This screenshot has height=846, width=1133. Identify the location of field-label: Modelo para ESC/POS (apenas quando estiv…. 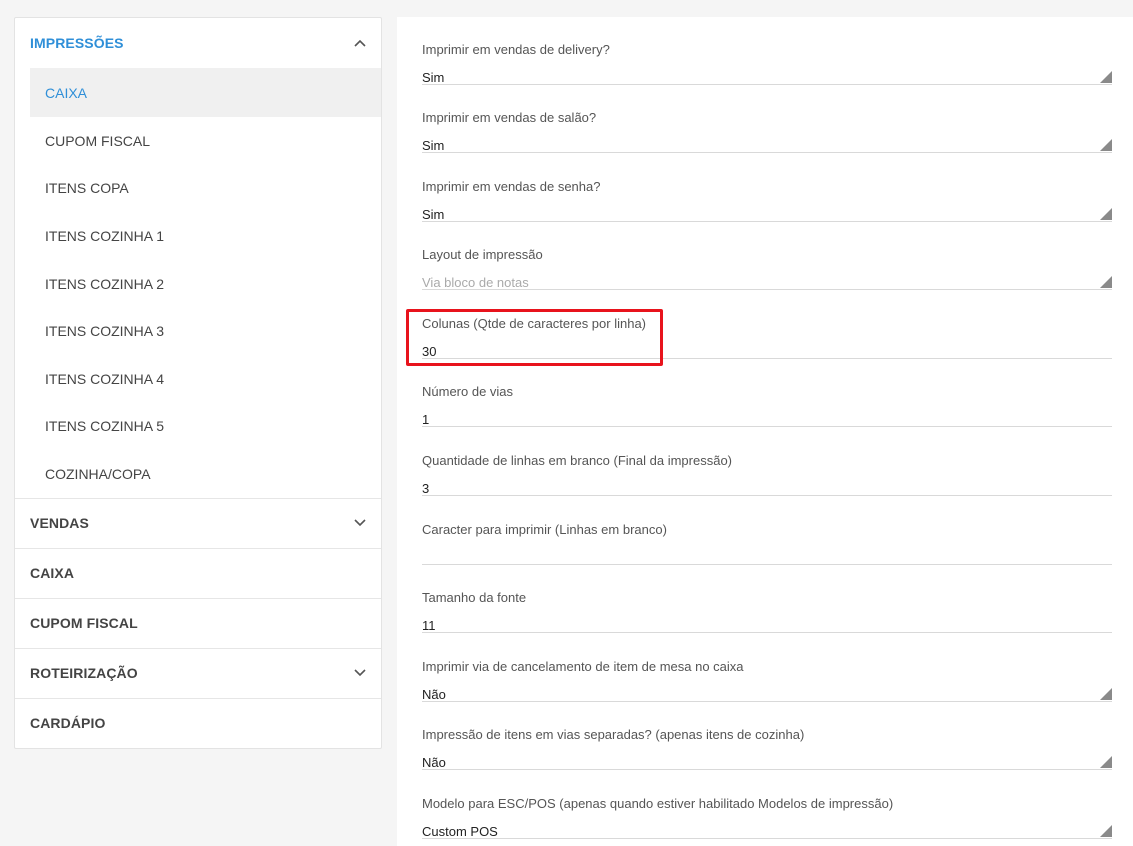
(658, 803).